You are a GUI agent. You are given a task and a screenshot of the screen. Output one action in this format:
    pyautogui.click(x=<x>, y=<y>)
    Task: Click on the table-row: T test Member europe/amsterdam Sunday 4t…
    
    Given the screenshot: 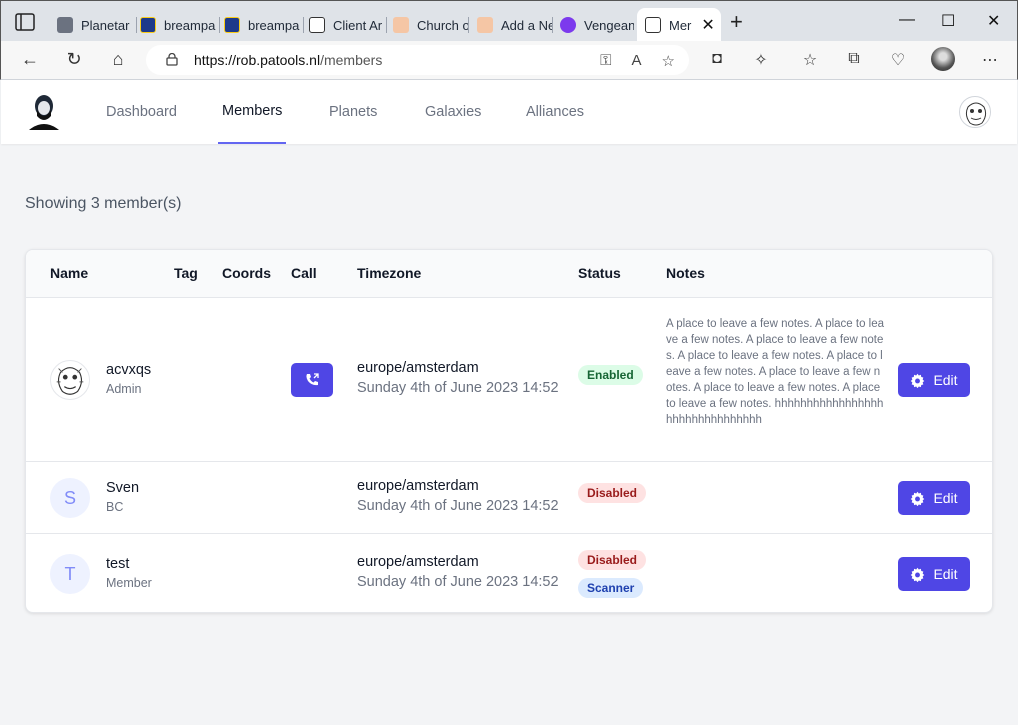 What is the action you would take?
    pyautogui.click(x=509, y=573)
    